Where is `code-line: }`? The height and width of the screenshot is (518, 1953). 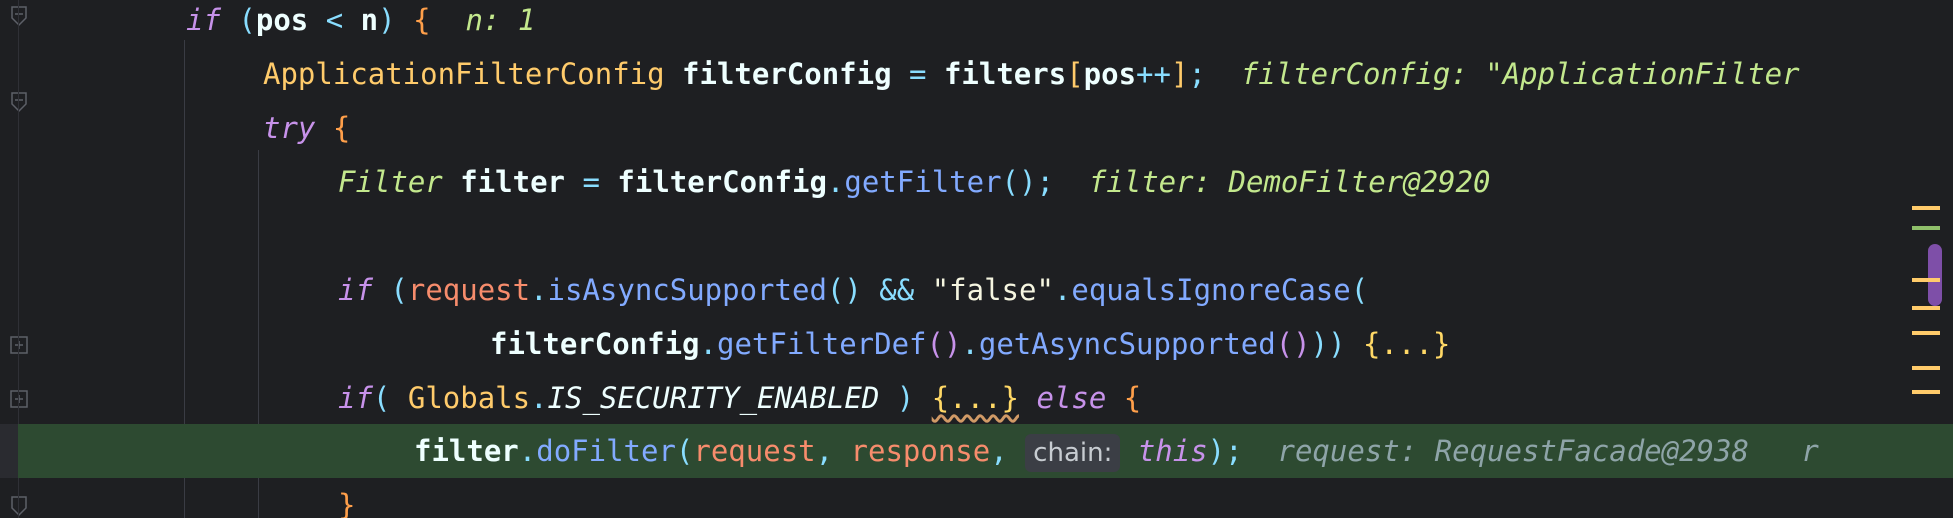 code-line: } is located at coordinates (346, 498).